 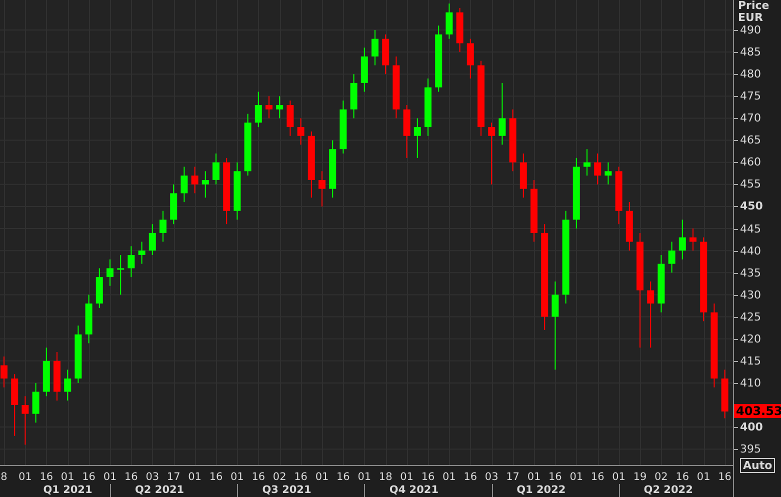 I want to click on axis-label: 440, so click(x=750, y=251).